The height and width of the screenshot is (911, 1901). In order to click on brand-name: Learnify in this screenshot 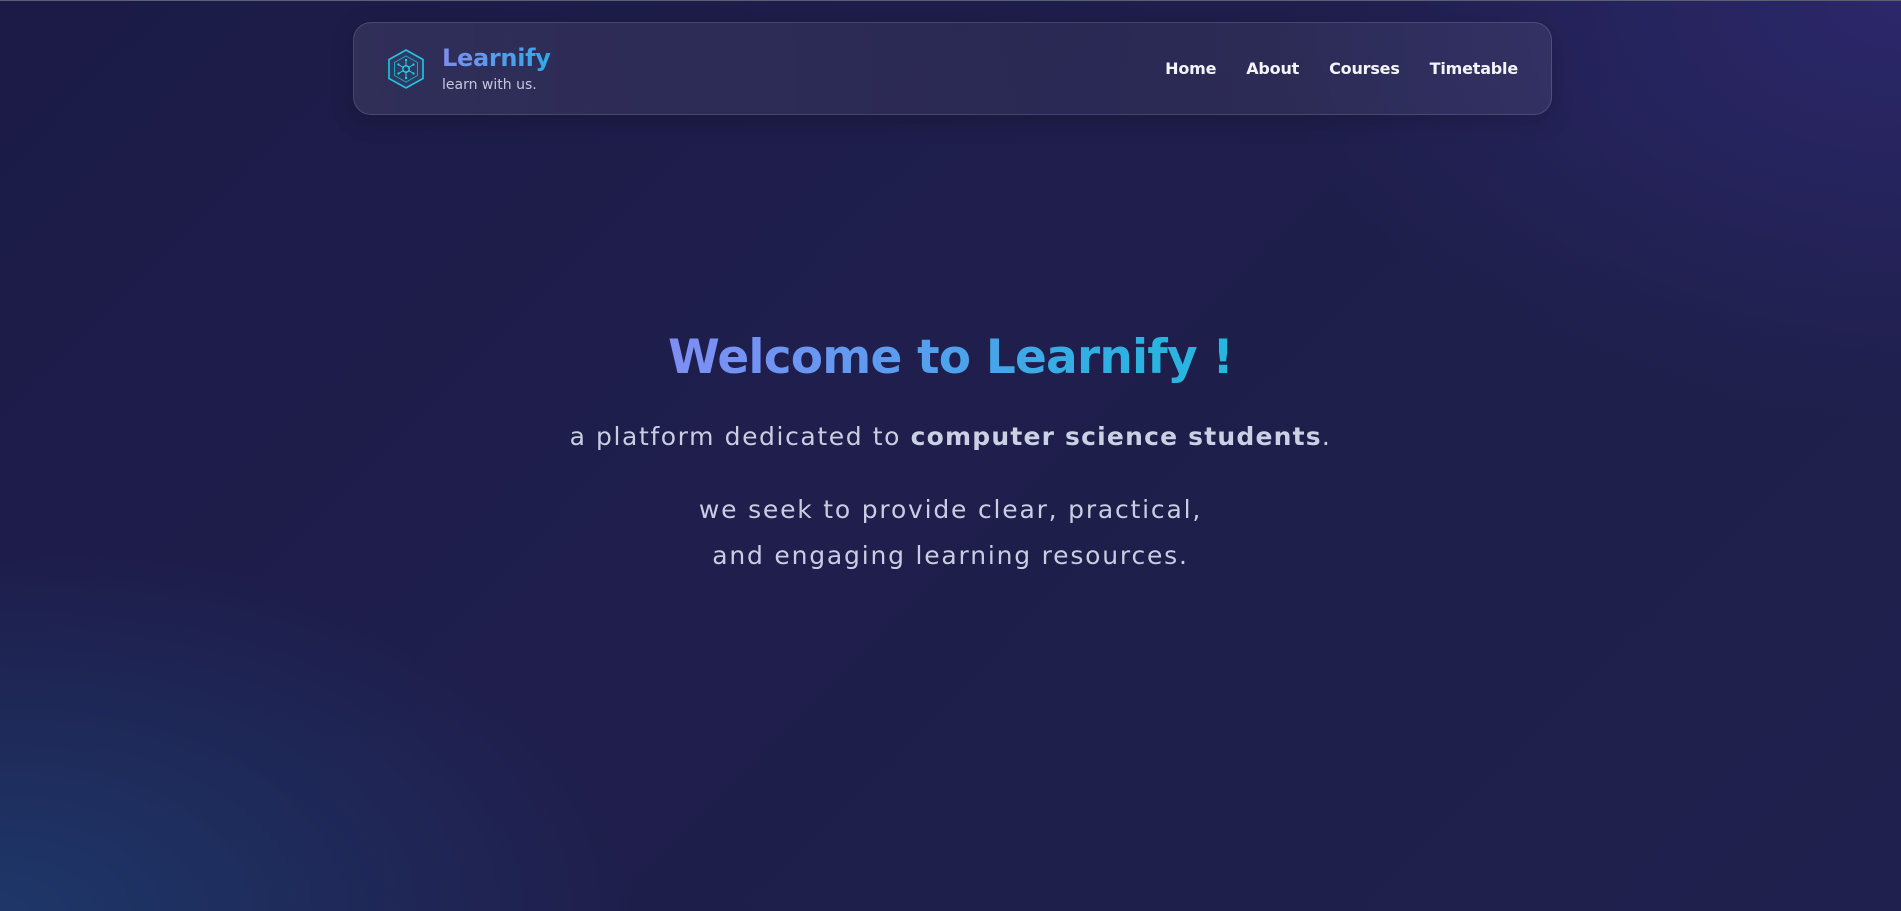, I will do `click(496, 57)`.